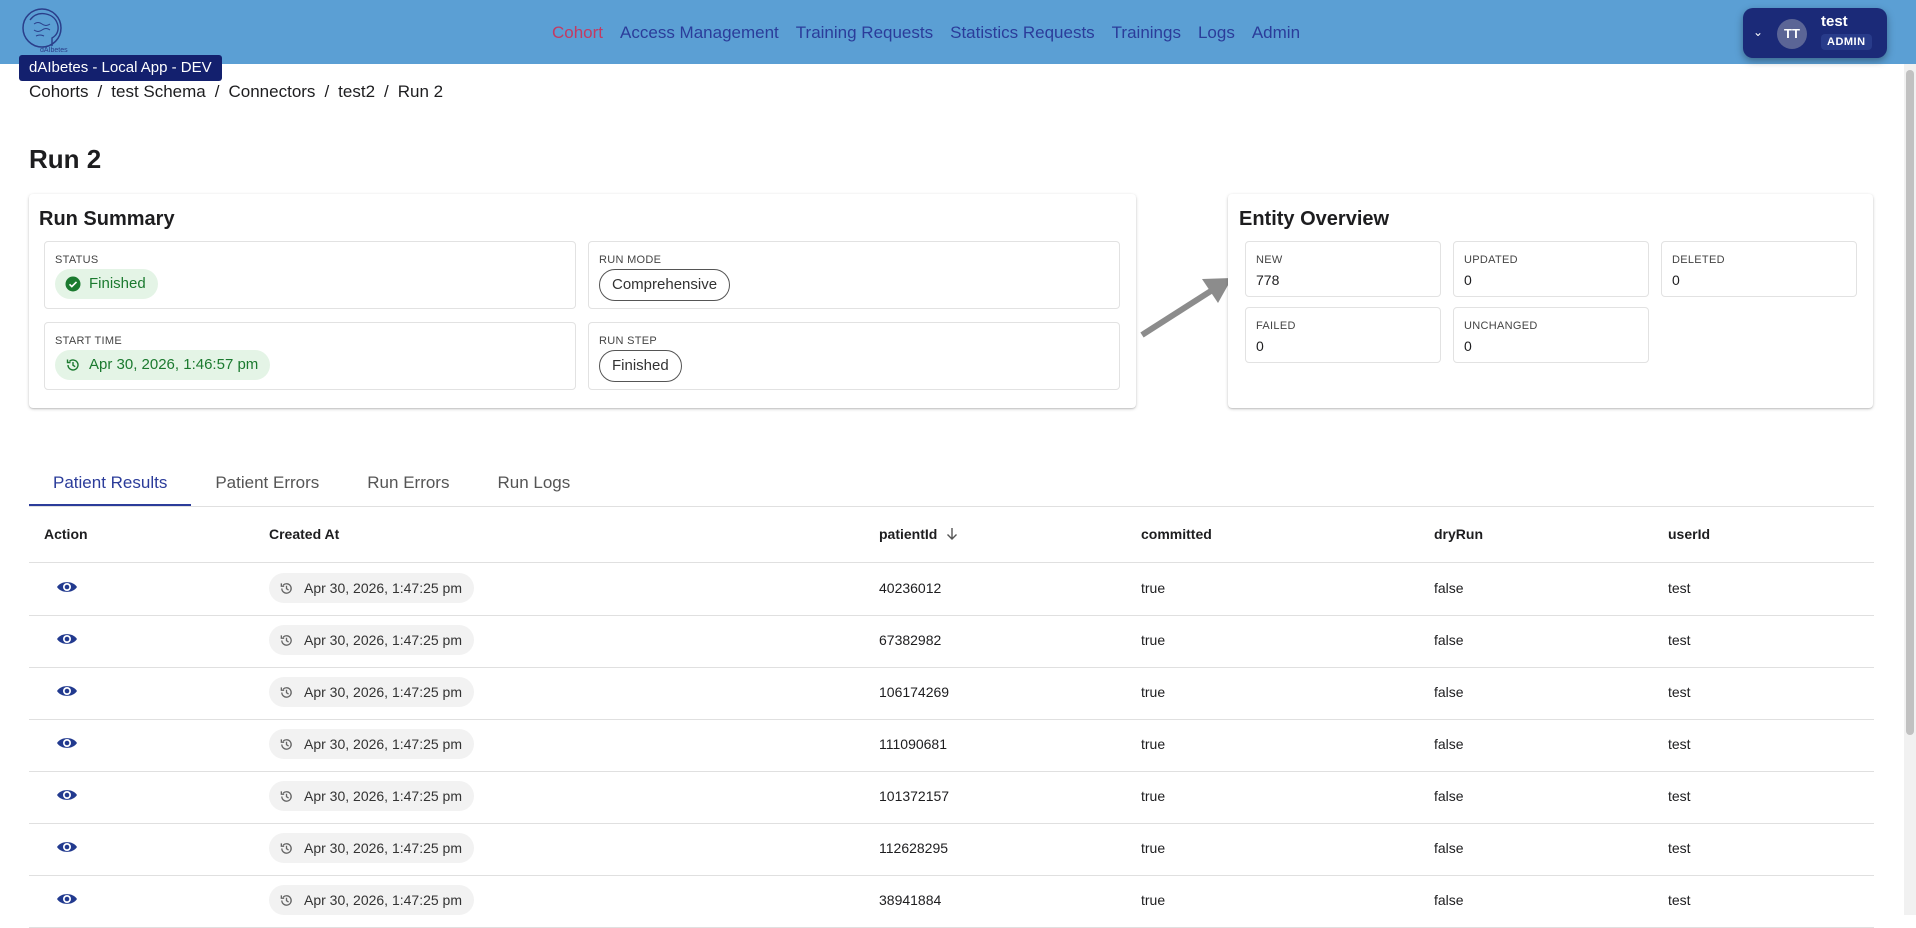 The height and width of the screenshot is (928, 1916). Describe the element at coordinates (1343, 269) in the screenshot. I see `new-count-field: NEW 778` at that location.